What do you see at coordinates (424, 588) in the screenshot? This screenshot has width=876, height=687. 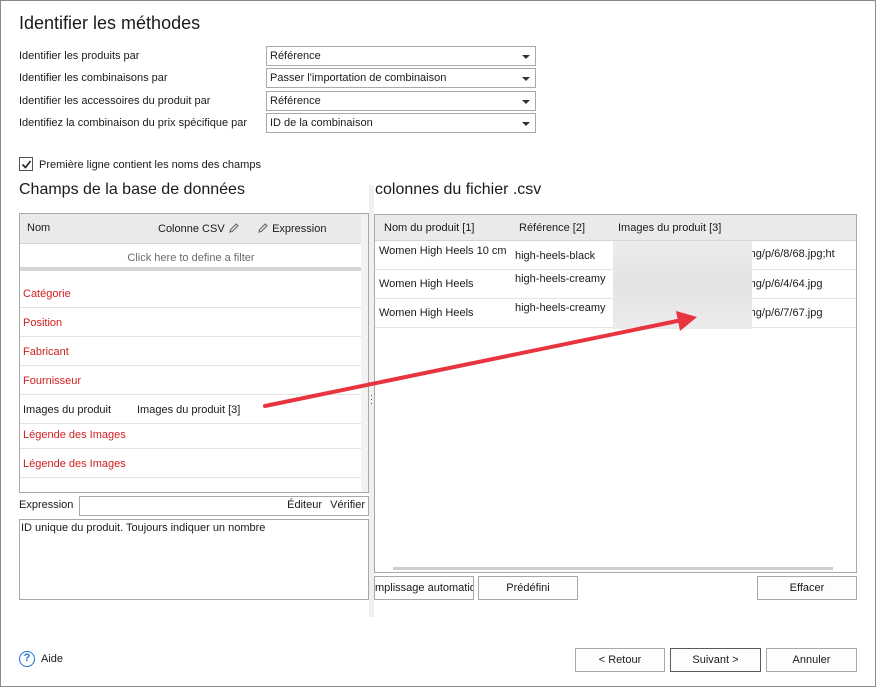 I see `autofill-button: mplissage automatiq` at bounding box center [424, 588].